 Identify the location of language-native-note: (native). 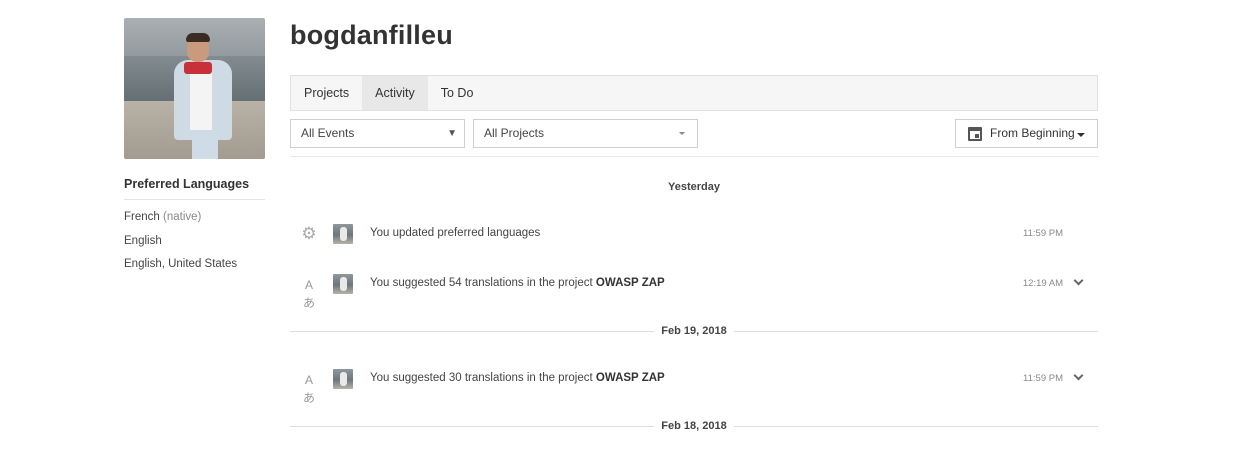
(182, 217).